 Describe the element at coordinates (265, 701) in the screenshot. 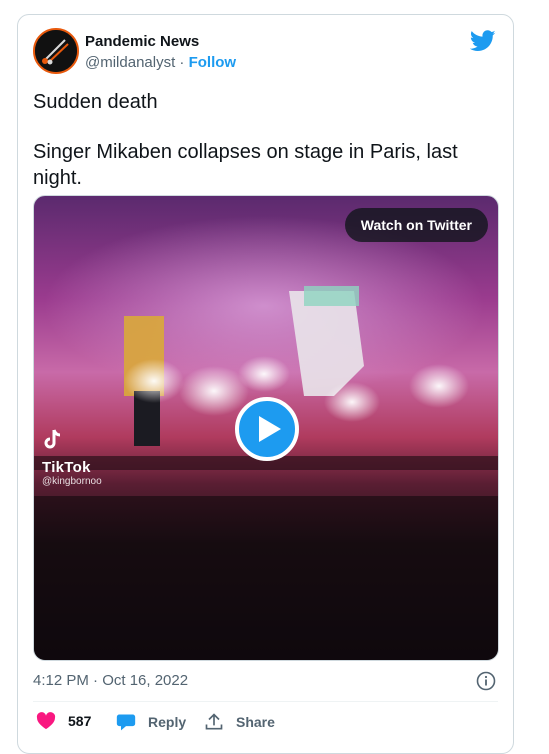

I see `divider` at that location.